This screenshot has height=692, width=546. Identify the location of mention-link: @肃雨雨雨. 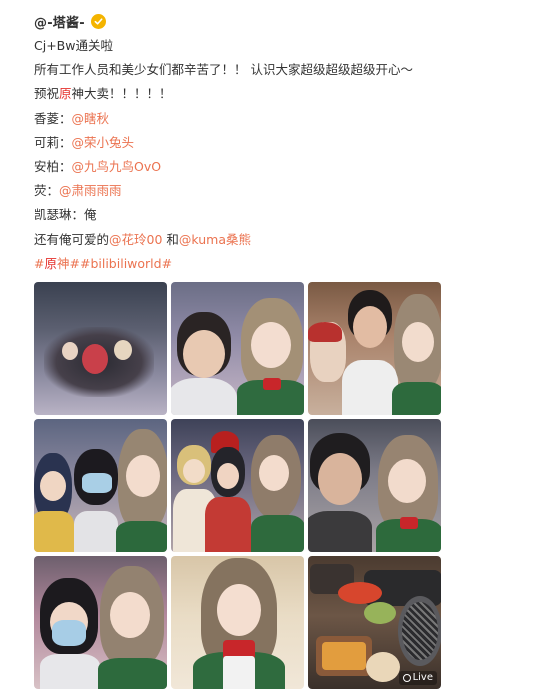
(90, 190).